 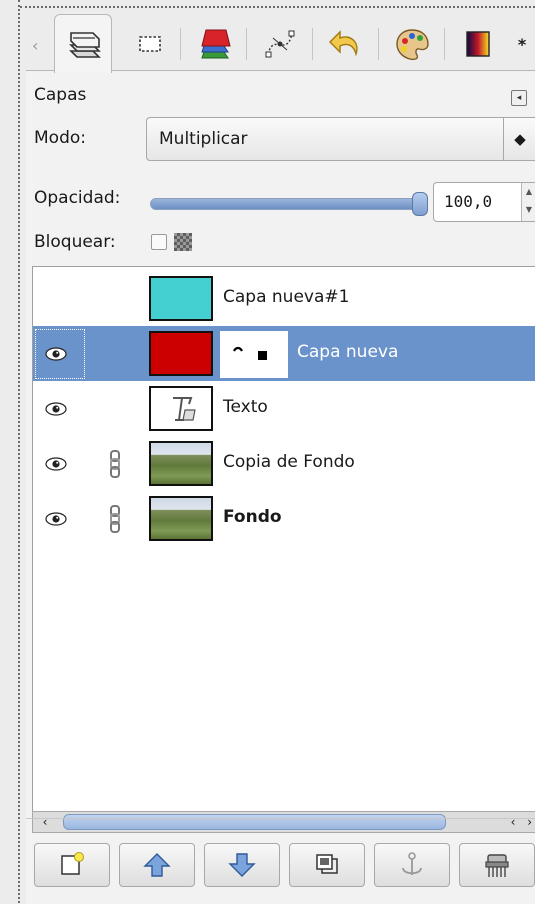 What do you see at coordinates (280, 818) in the screenshot?
I see `dock-bottom-border` at bounding box center [280, 818].